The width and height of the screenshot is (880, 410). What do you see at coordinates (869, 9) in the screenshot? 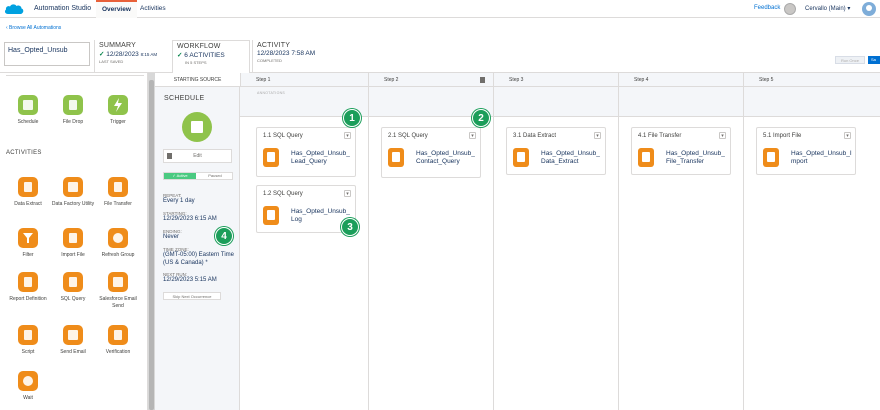
I see `user-avatar-icon` at bounding box center [869, 9].